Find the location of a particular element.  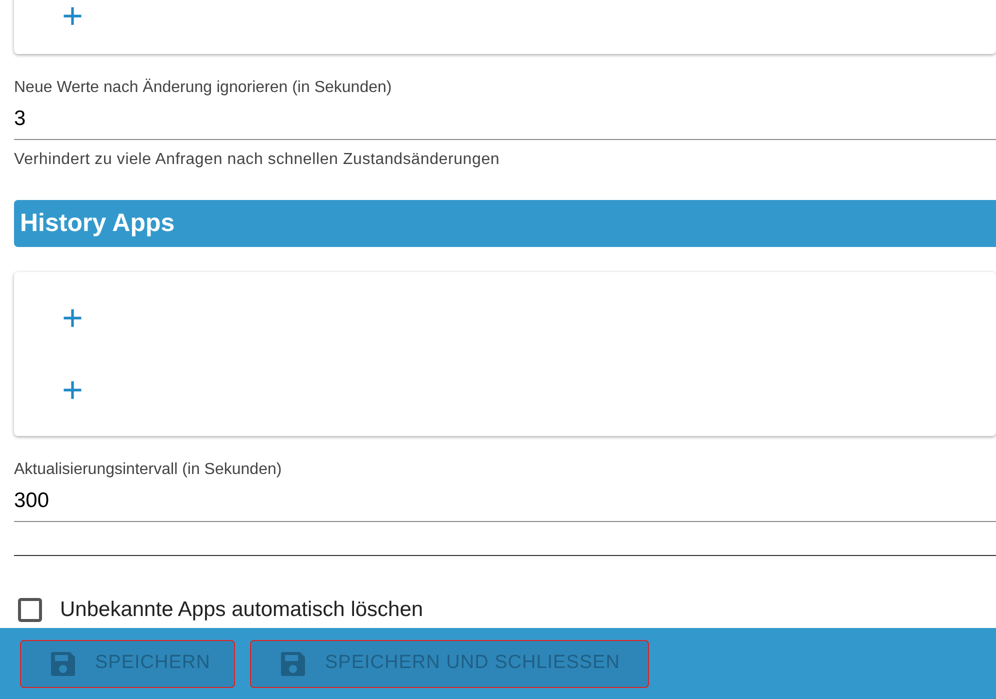

checkbox is located at coordinates (30, 610).